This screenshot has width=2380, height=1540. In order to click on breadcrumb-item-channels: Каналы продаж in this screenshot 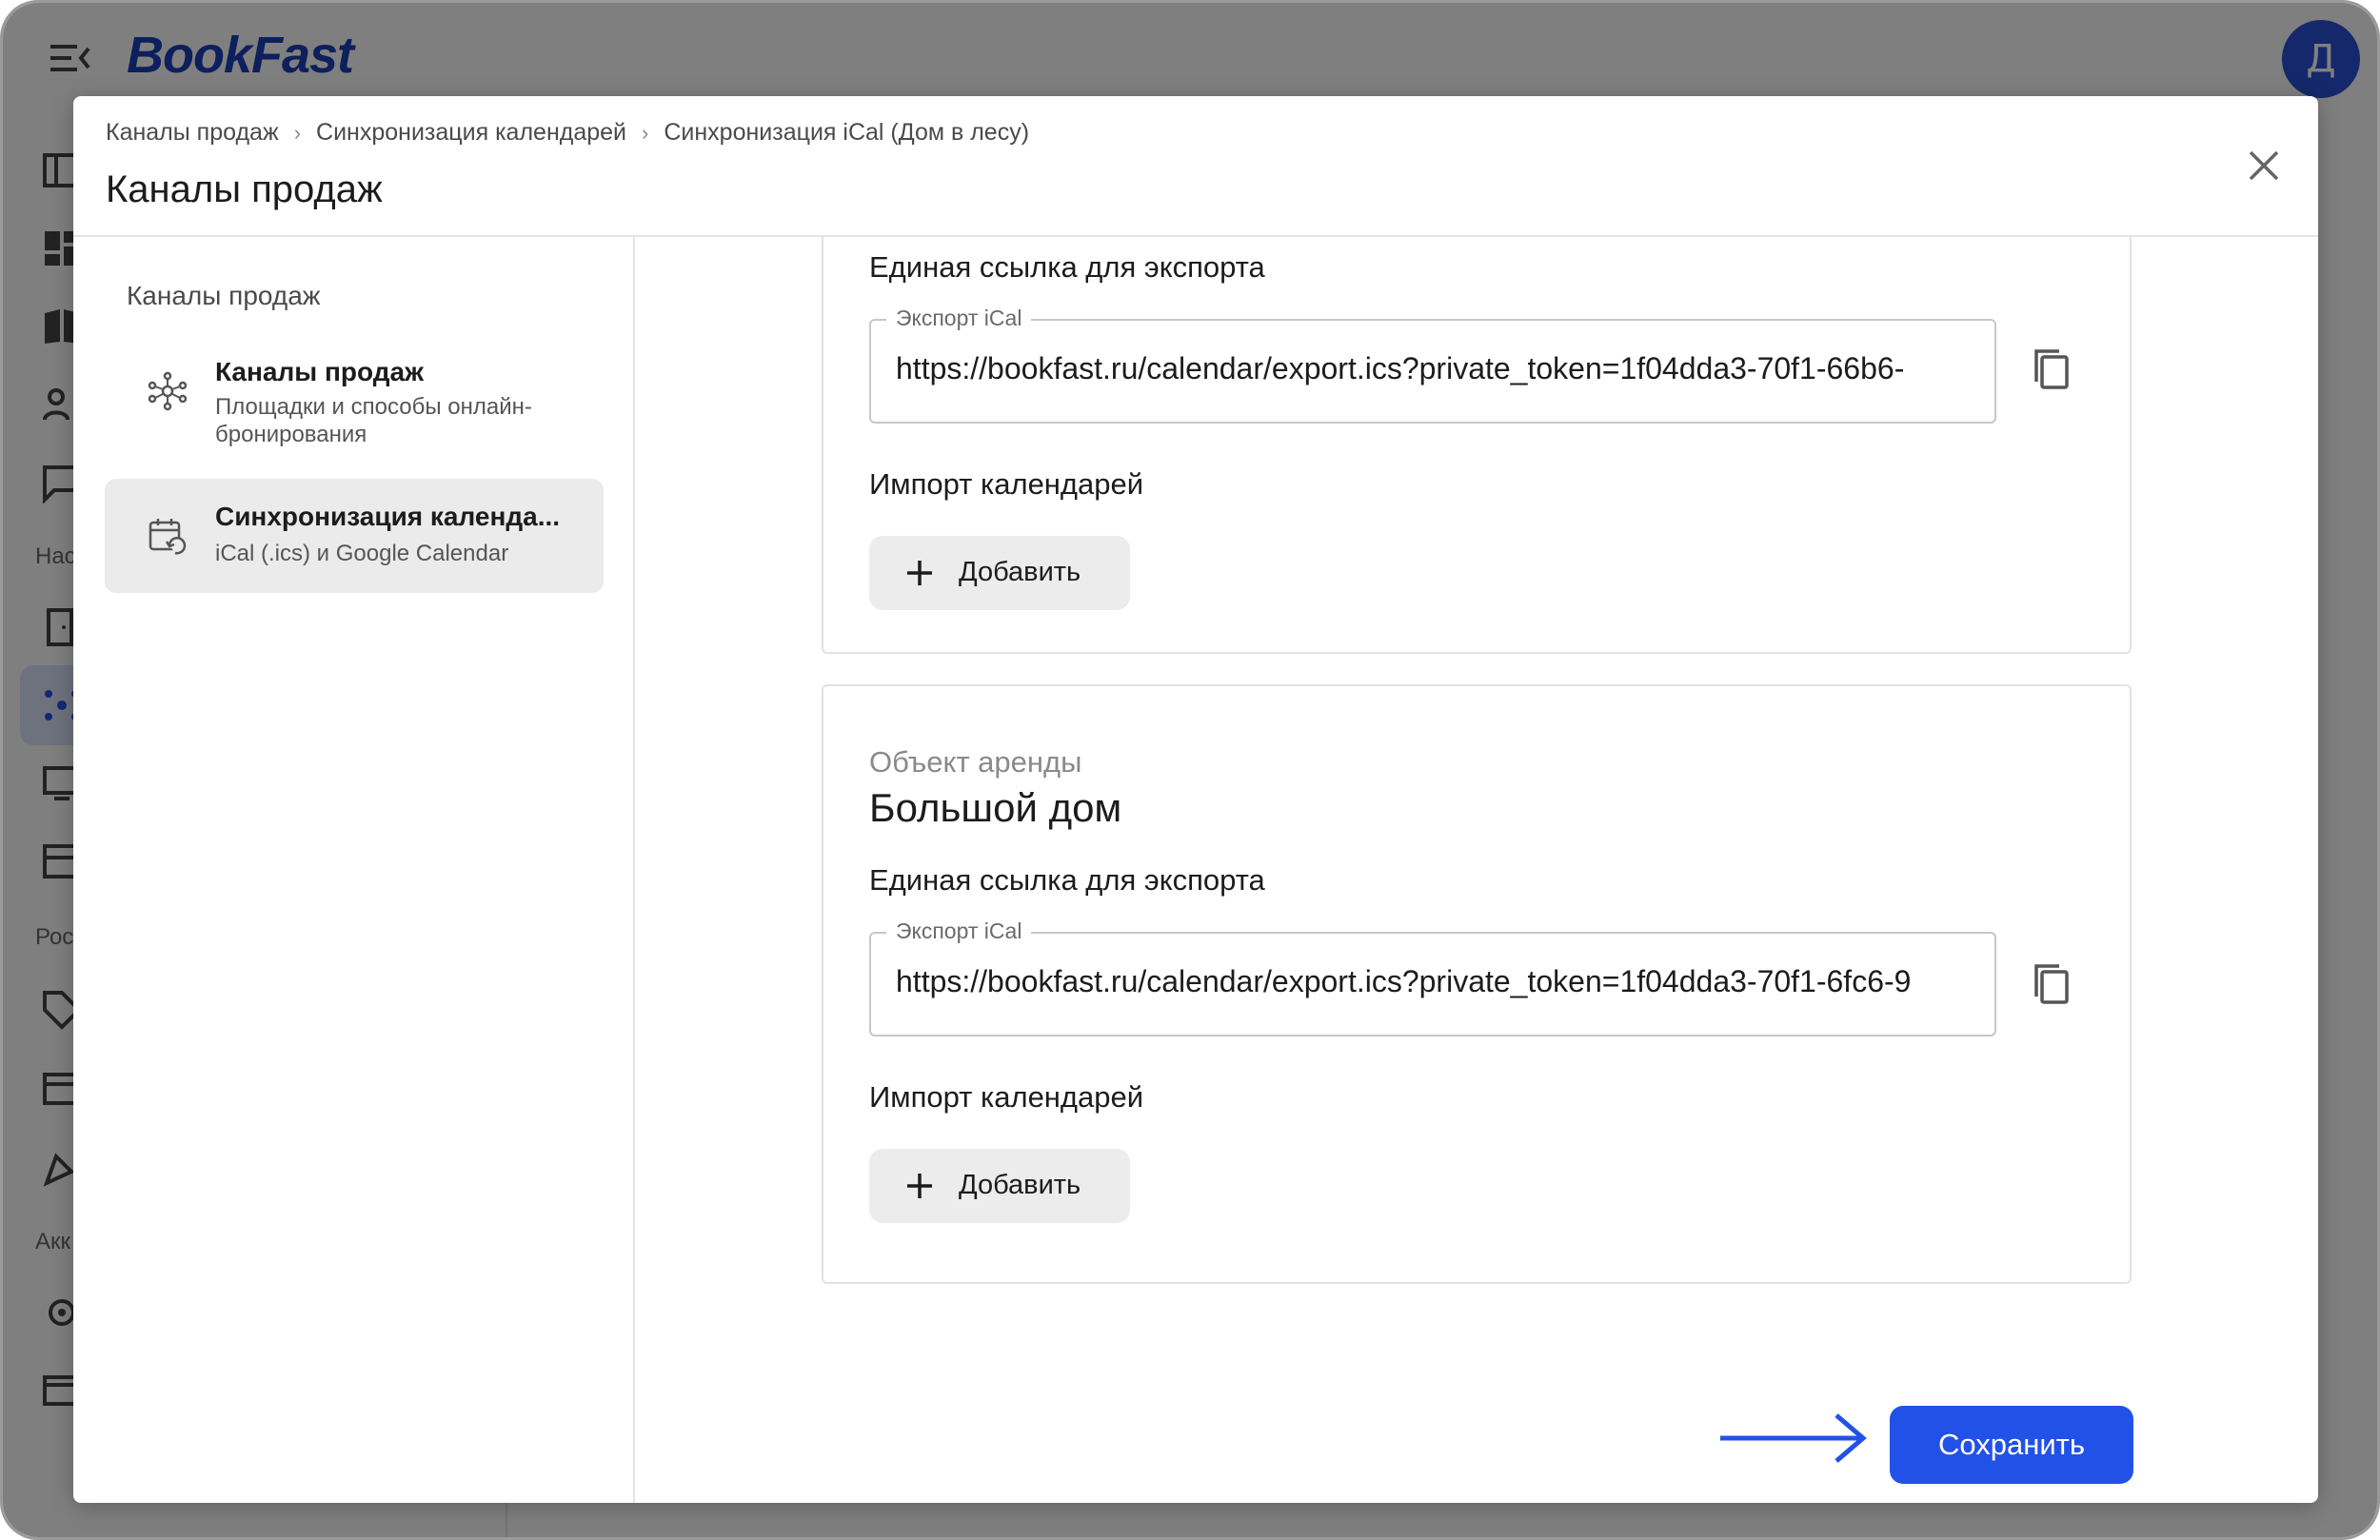, I will do `click(192, 133)`.